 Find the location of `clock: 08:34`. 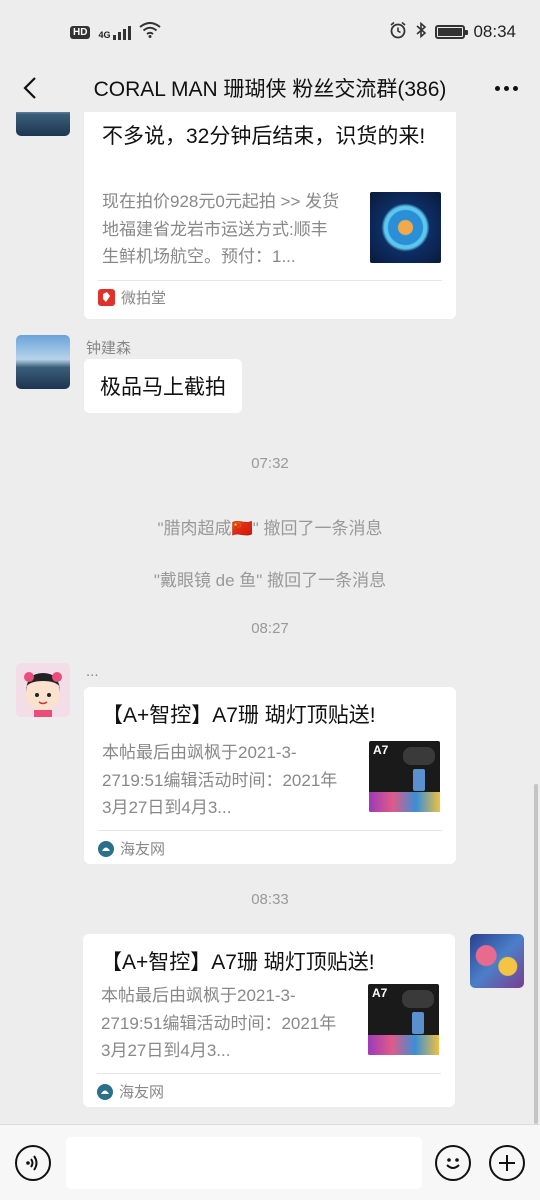

clock: 08:34 is located at coordinates (494, 31).